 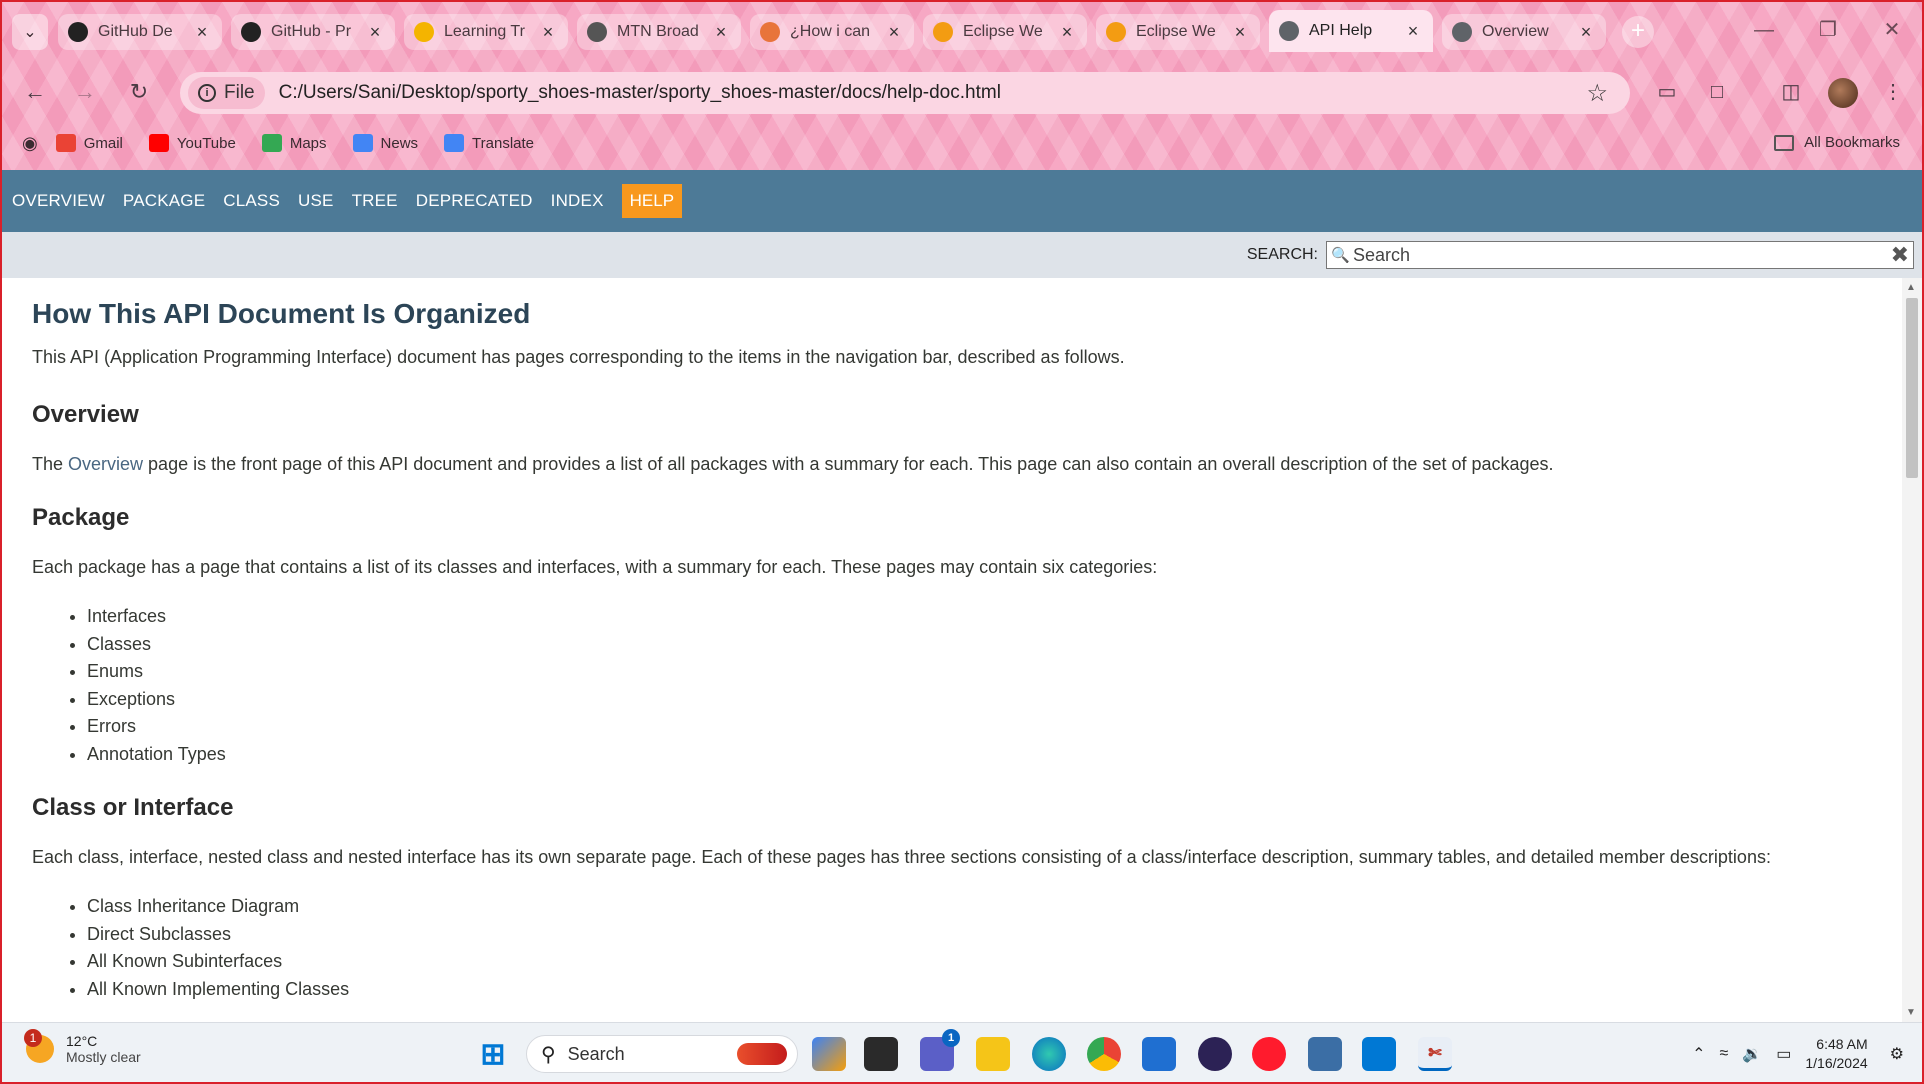 What do you see at coordinates (993, 1054) in the screenshot?
I see `file-explorer-icon` at bounding box center [993, 1054].